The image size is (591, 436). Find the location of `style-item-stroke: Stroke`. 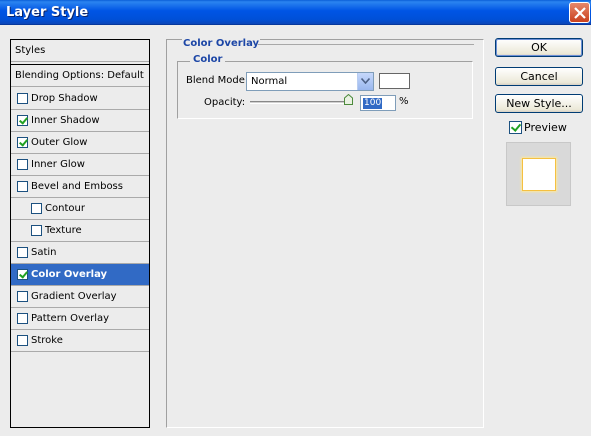

style-item-stroke: Stroke is located at coordinates (80, 341).